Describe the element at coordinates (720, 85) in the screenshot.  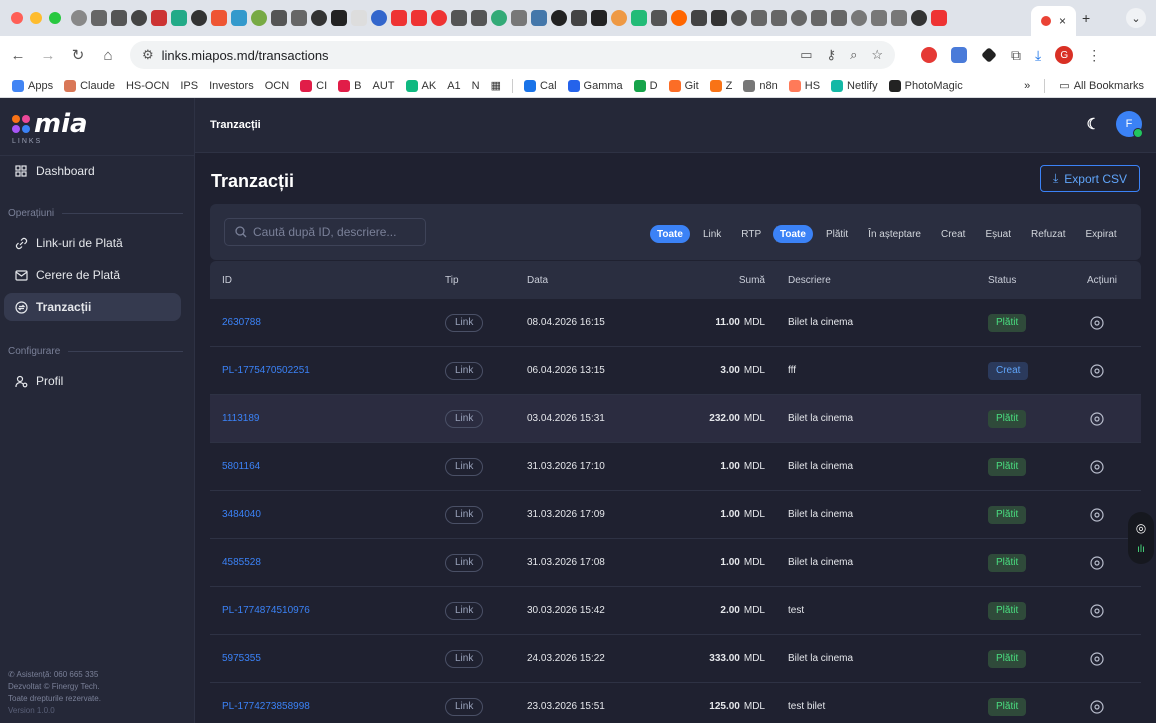
I see `bookmark-z: Z` at that location.